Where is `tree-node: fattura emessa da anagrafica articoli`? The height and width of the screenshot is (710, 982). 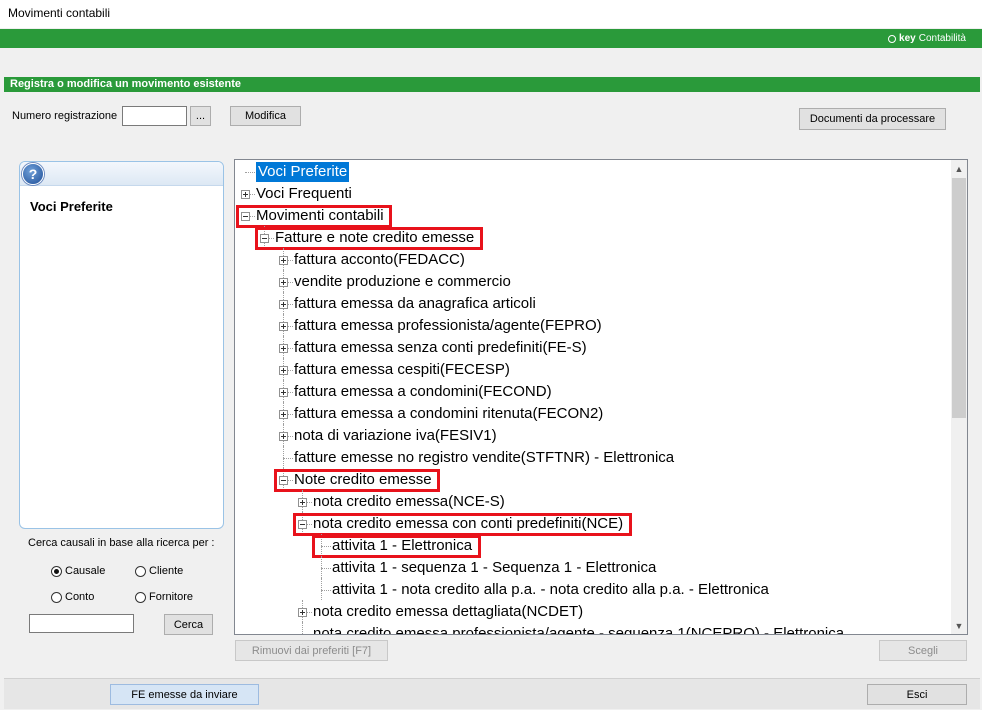
tree-node: fattura emessa da anagrafica articoli is located at coordinates (415, 304).